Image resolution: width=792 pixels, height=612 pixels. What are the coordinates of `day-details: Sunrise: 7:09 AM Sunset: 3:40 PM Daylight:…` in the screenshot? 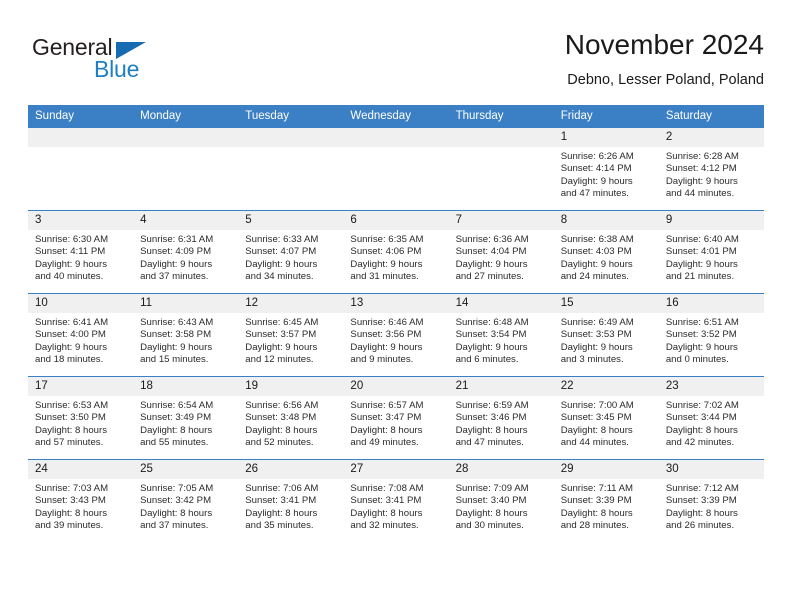 It's located at (501, 506).